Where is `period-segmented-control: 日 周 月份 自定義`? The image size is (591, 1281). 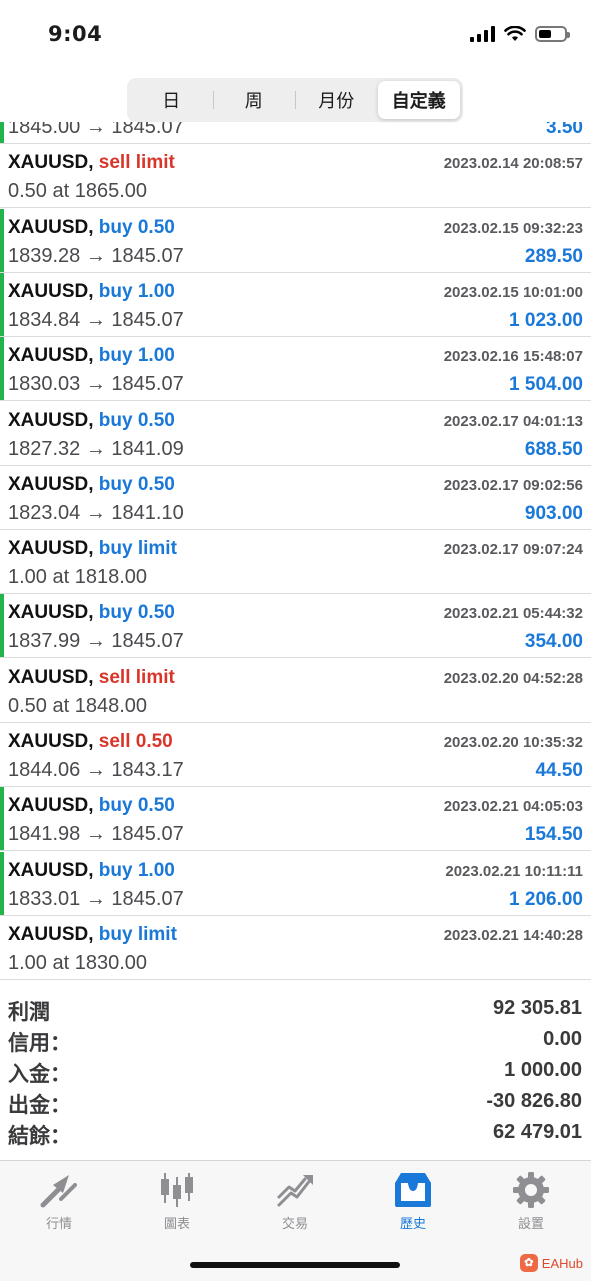
period-segmented-control: 日 周 月份 自定義 is located at coordinates (295, 100).